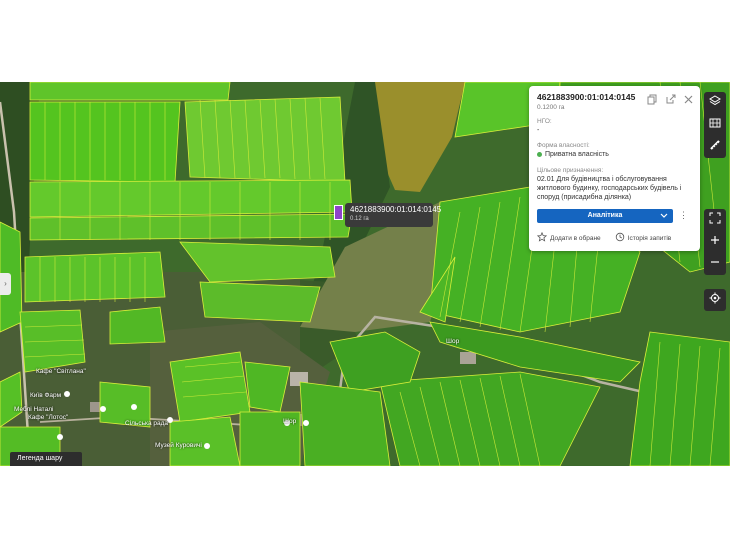 The width and height of the screenshot is (730, 547). Describe the element at coordinates (614, 154) in the screenshot. I see `ownership-value-row: Приватна власність` at that location.